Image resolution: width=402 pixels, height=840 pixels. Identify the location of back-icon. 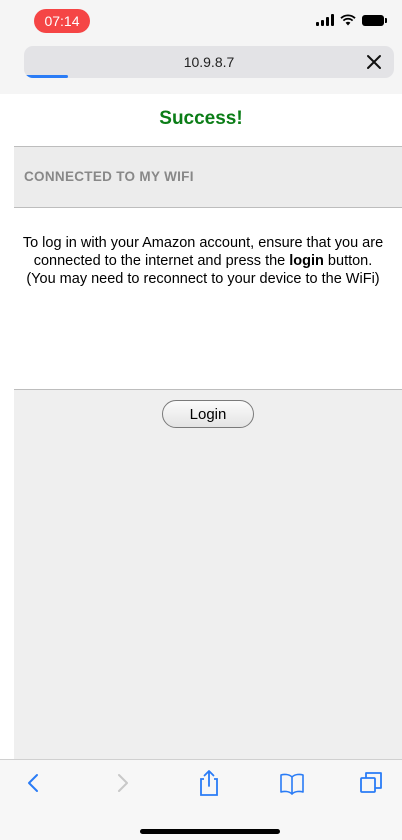
(33, 783).